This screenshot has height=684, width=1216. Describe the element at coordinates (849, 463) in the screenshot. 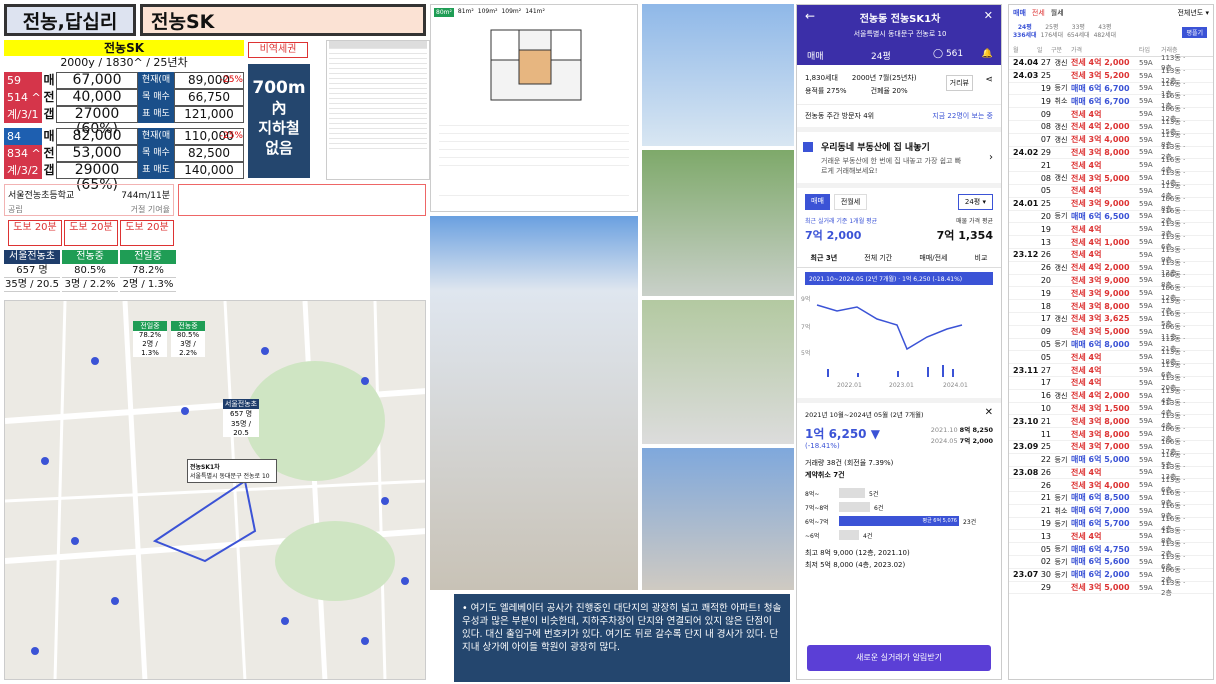

I see `deal-count: 거래량 38건 (회전율 7.39%)` at that location.